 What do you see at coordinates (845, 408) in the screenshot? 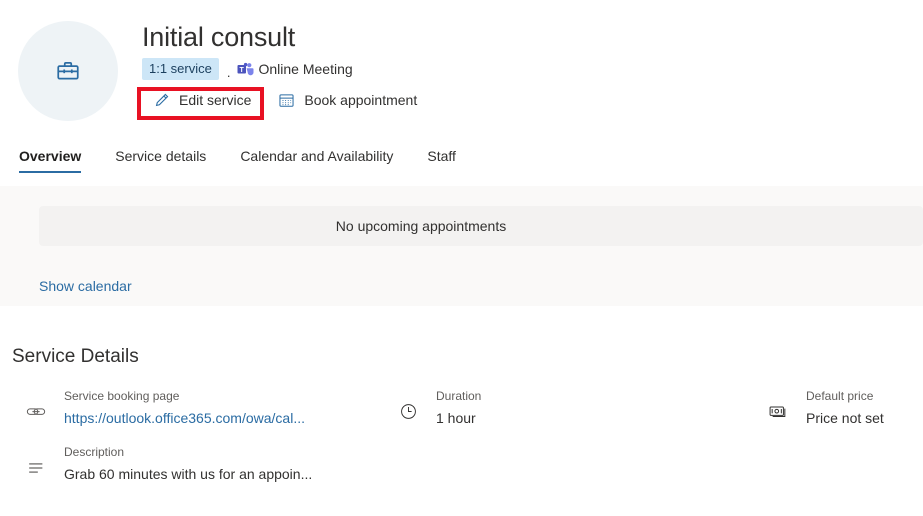
I see `detail-body: Default price Price not set` at bounding box center [845, 408].